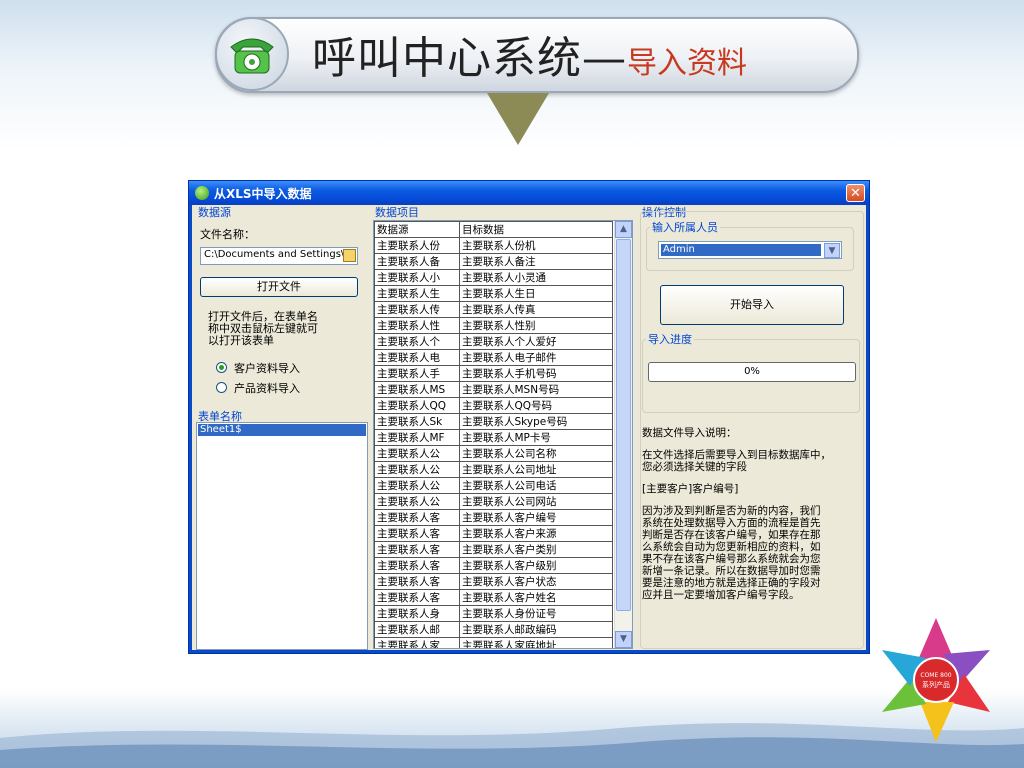  What do you see at coordinates (750, 250) in the screenshot?
I see `user-select: Admin ▼` at bounding box center [750, 250].